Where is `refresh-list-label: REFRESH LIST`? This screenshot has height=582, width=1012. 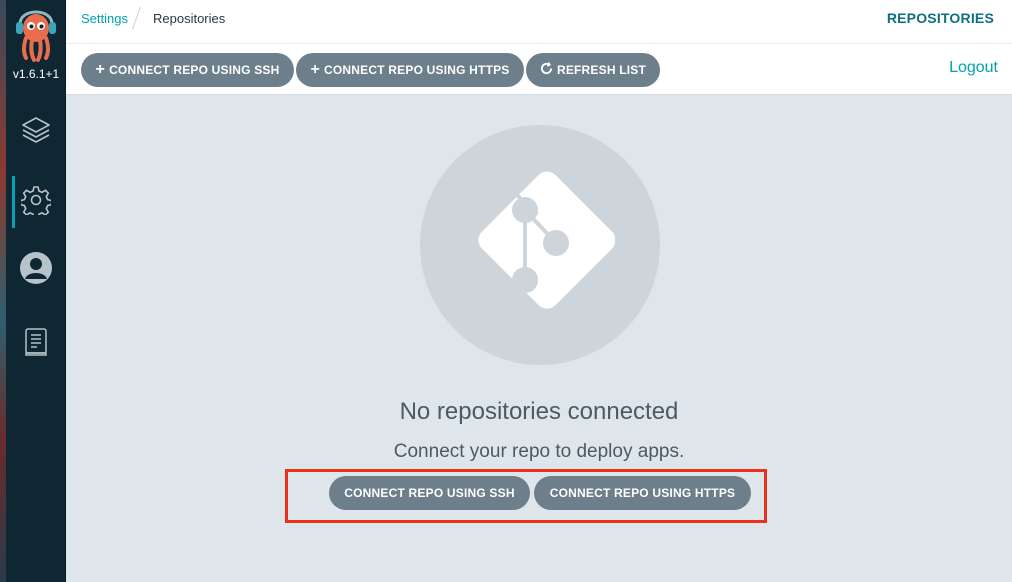
refresh-list-label: REFRESH LIST is located at coordinates (601, 70).